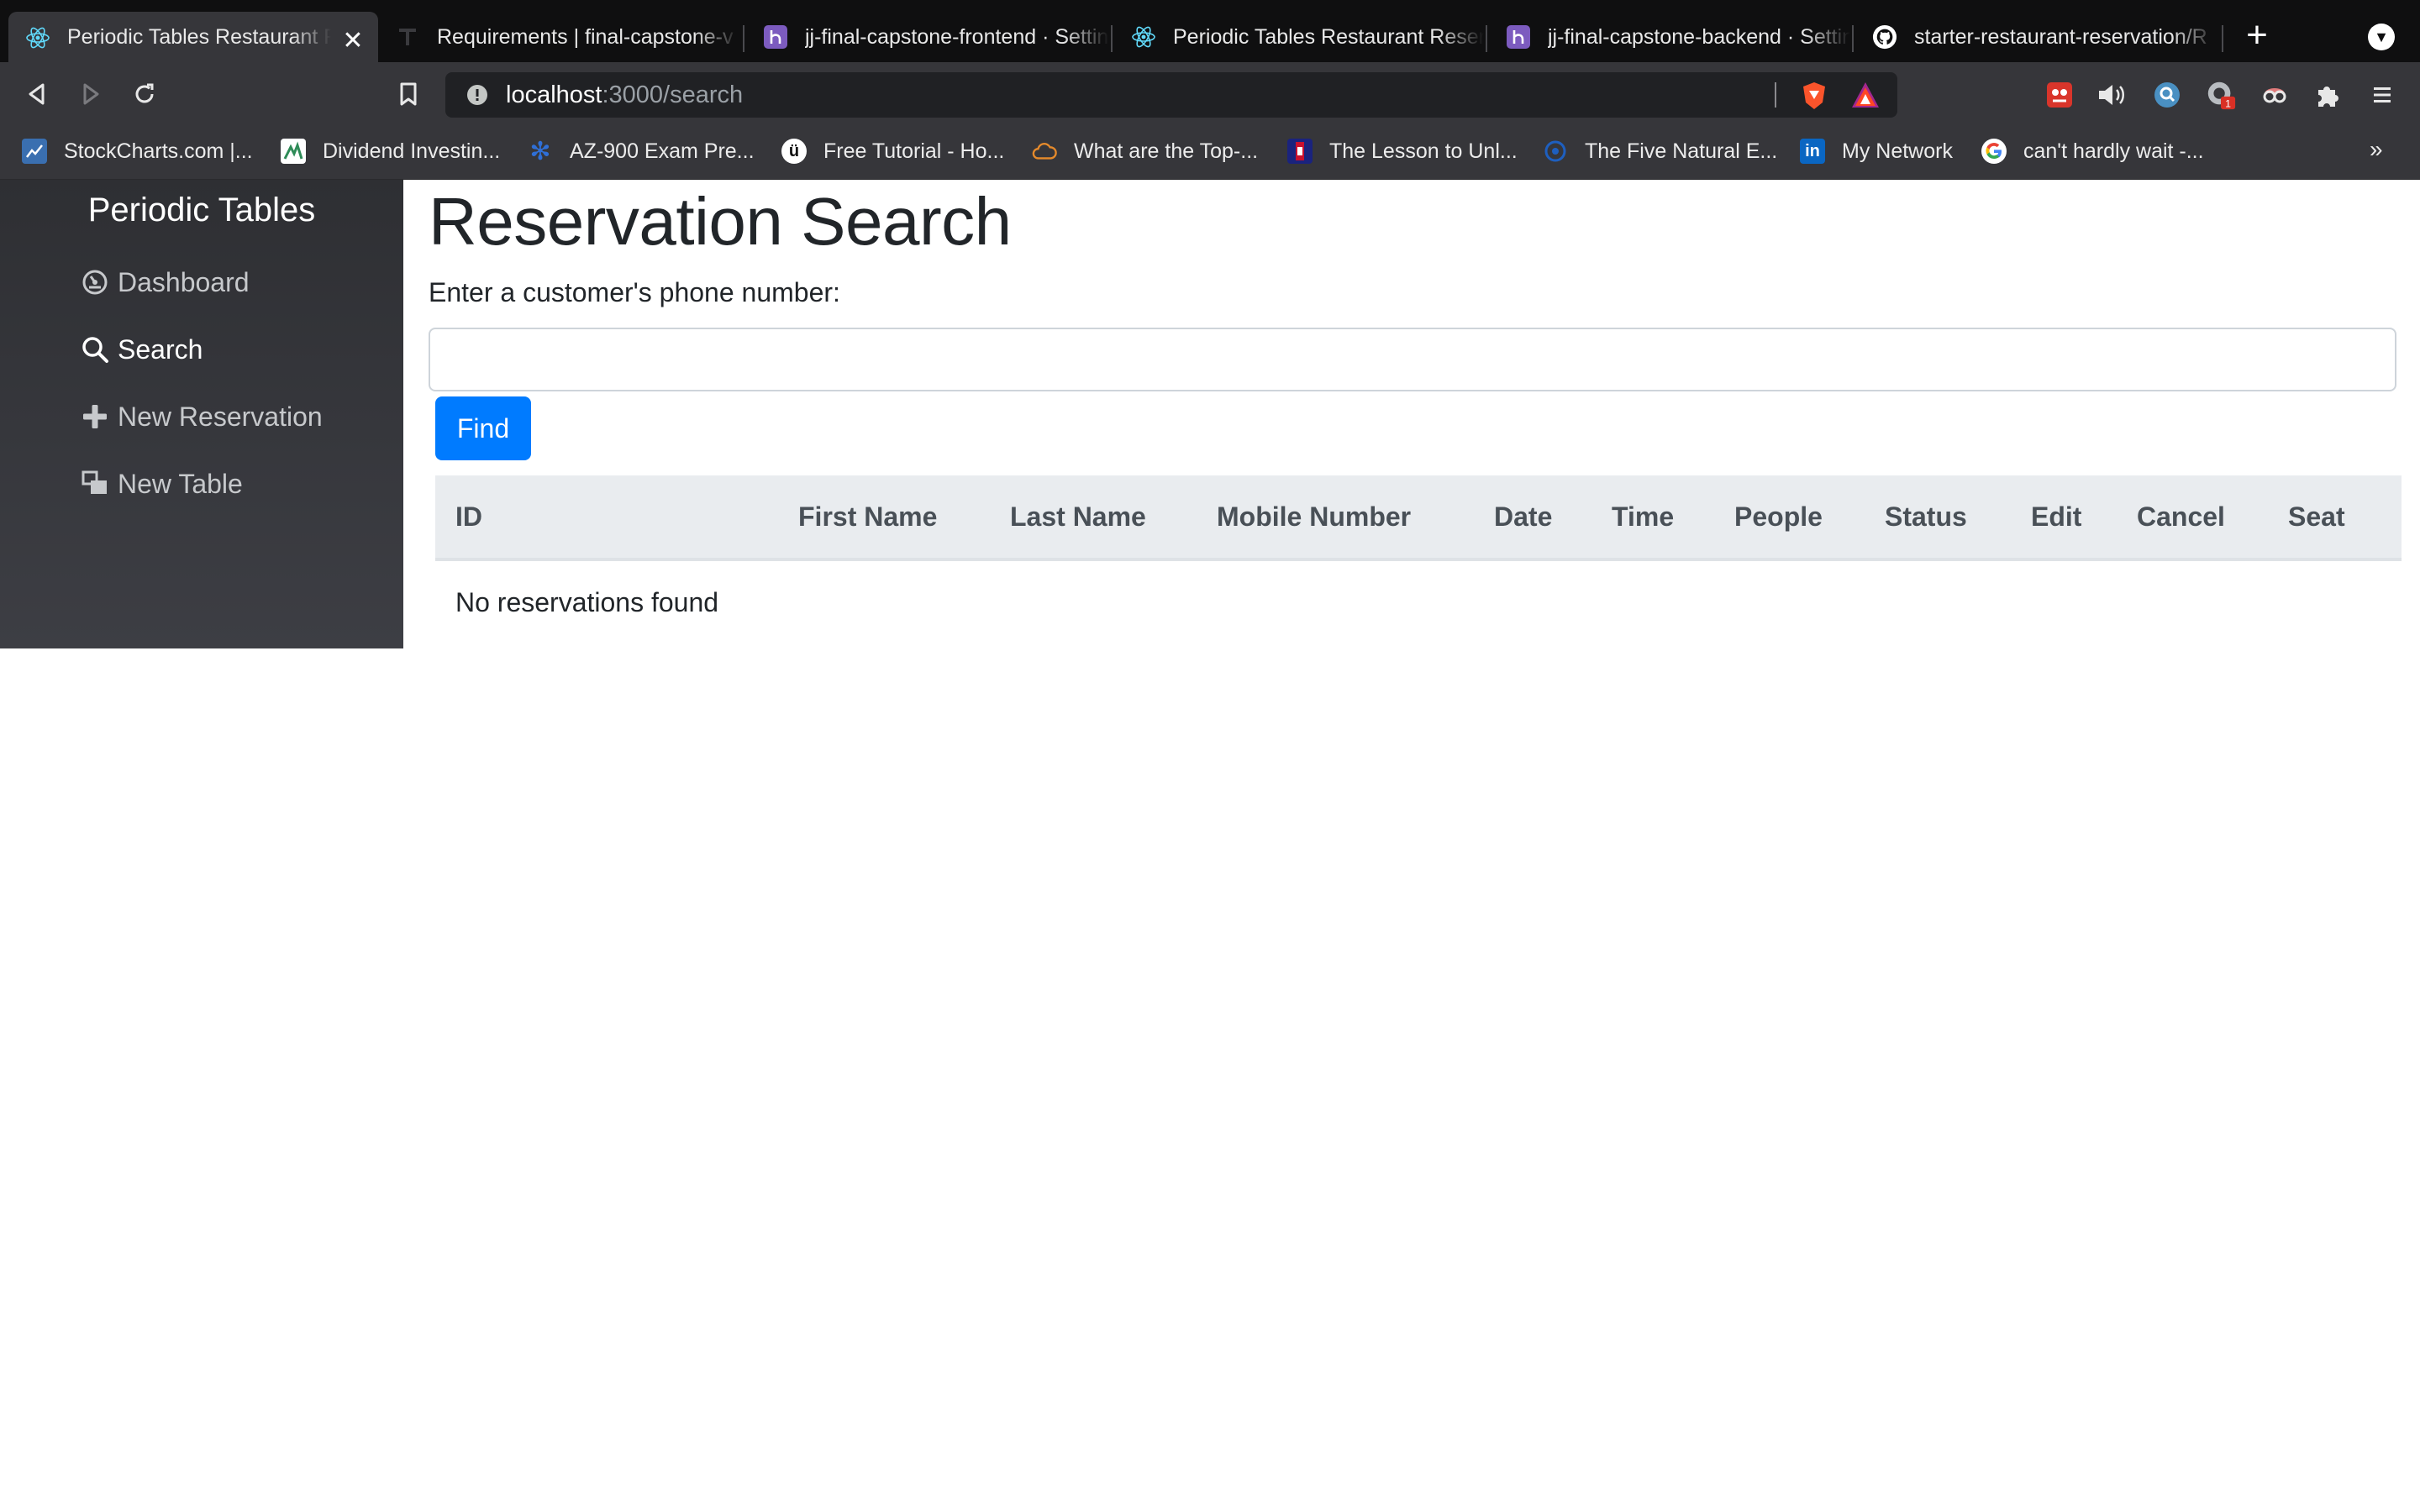 This screenshot has width=2420, height=1512. I want to click on stockcharts-icon, so click(34, 151).